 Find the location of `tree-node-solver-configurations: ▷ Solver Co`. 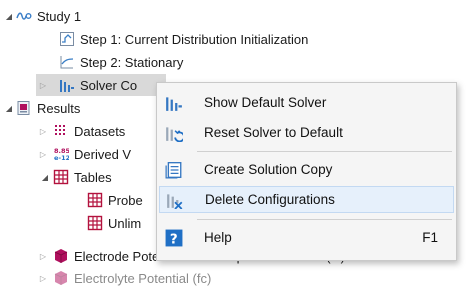

tree-node-solver-configurations: ▷ Solver Co is located at coordinates (101, 85).